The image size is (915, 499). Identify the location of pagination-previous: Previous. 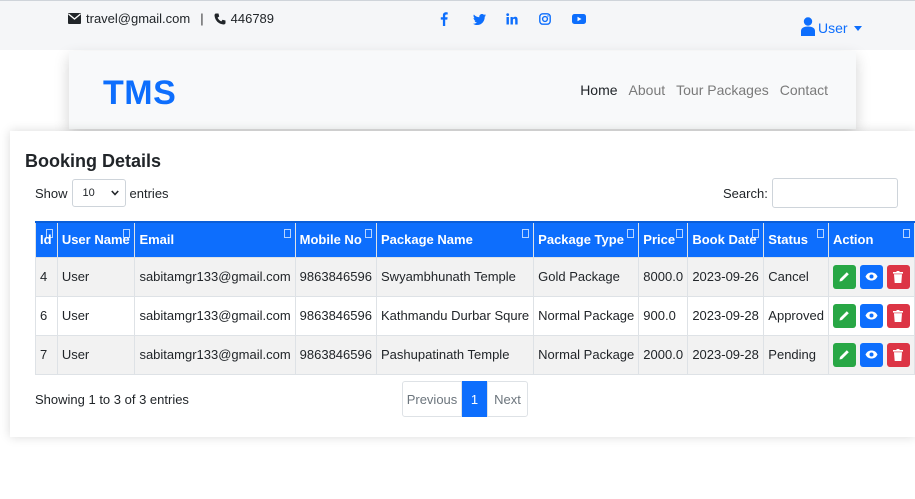
(432, 399).